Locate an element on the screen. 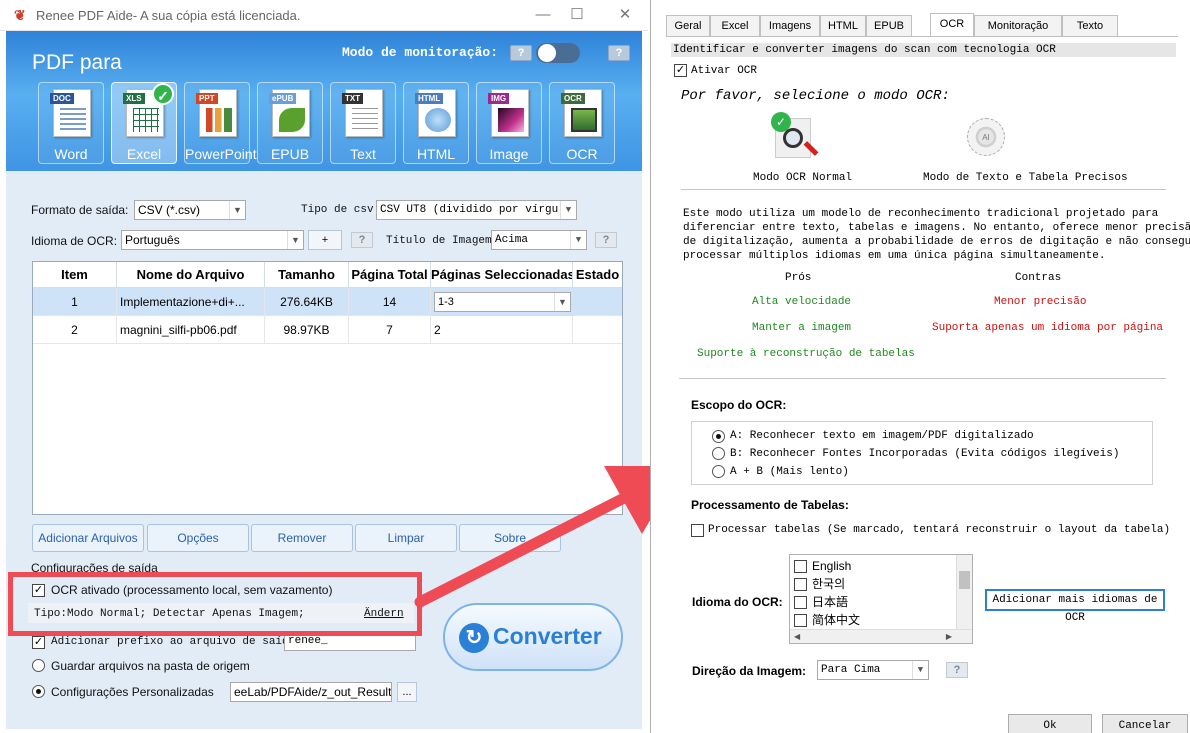  output-path-input: eeLab/PDFAide/z_out_Result is located at coordinates (311, 692).